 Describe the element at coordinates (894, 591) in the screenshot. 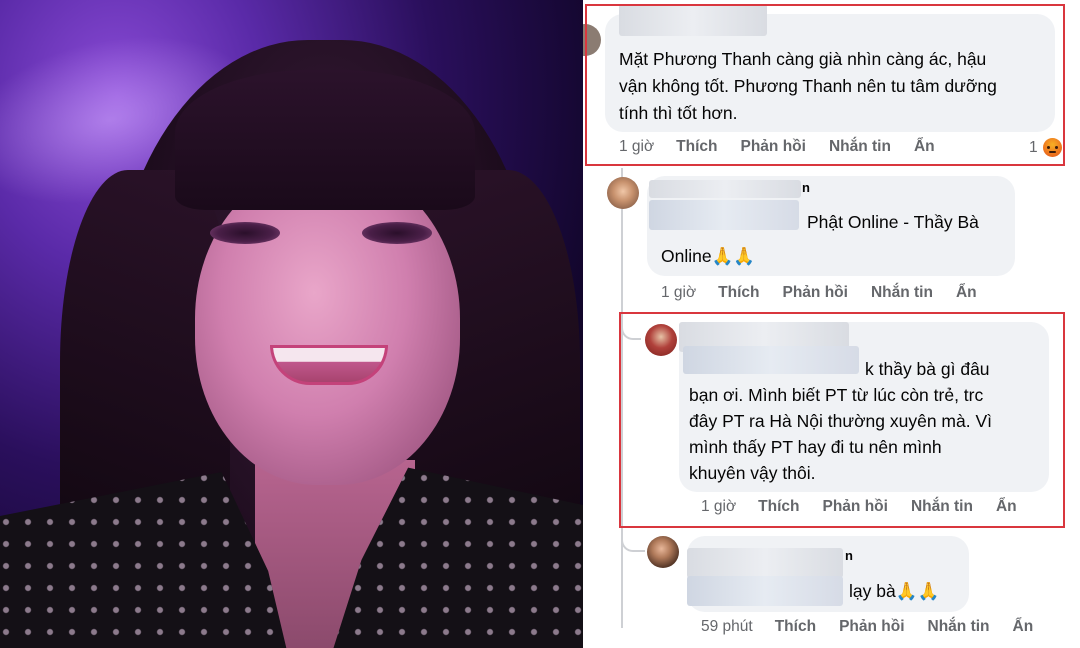

I see `comment-text-line: lạy bà🙏🙏` at that location.